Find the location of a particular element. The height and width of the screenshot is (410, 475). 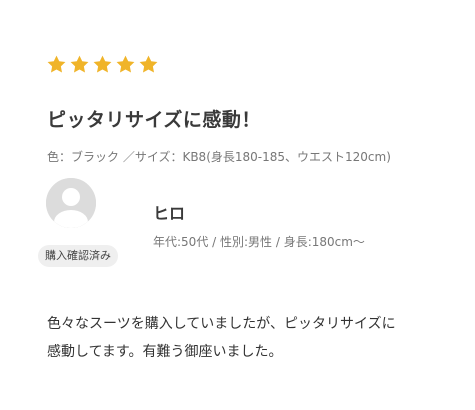

verified-purchase-badge: 購入確認済み is located at coordinates (78, 256).